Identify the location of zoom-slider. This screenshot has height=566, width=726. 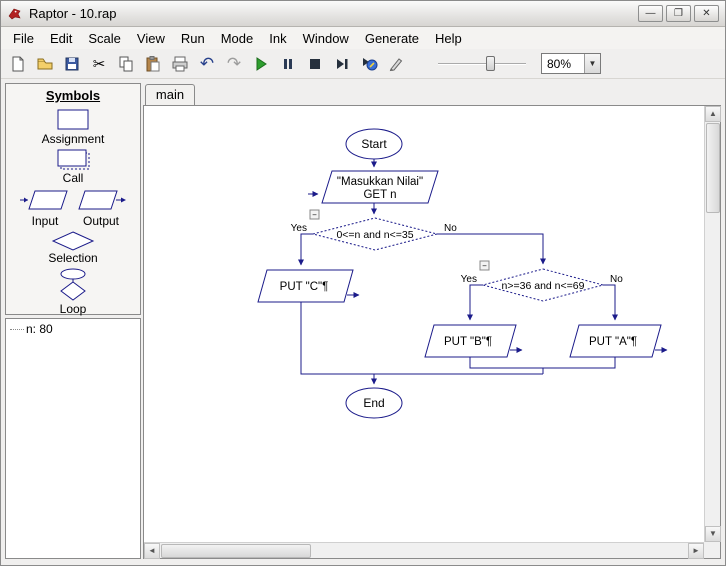
(482, 64).